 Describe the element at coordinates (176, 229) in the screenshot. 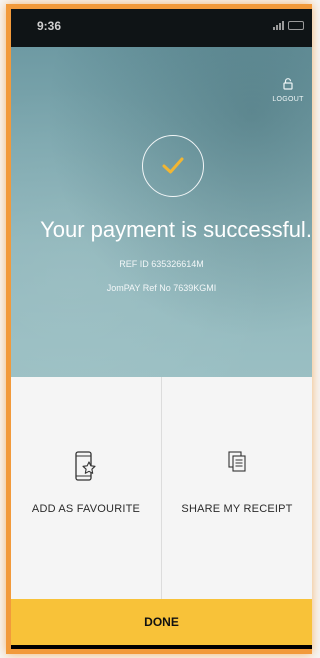

I see `payment-success-title: Your payment is successful.` at that location.